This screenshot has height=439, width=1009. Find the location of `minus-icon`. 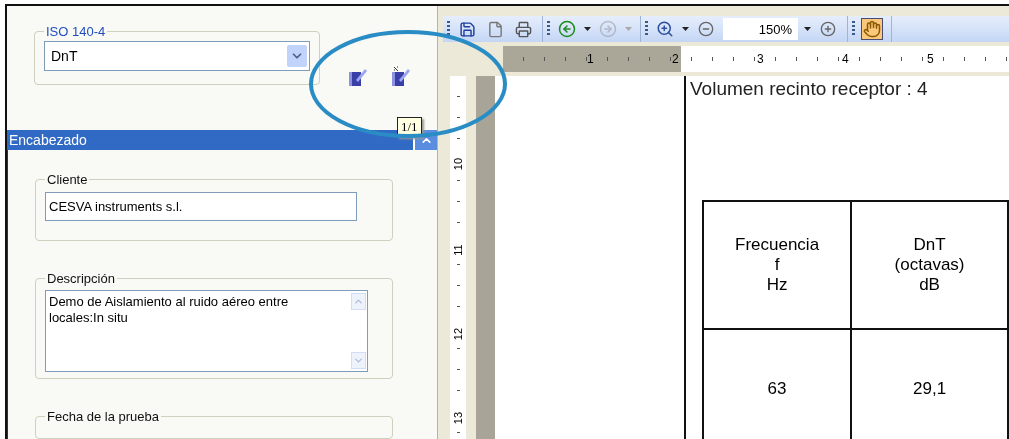

minus-icon is located at coordinates (706, 29).